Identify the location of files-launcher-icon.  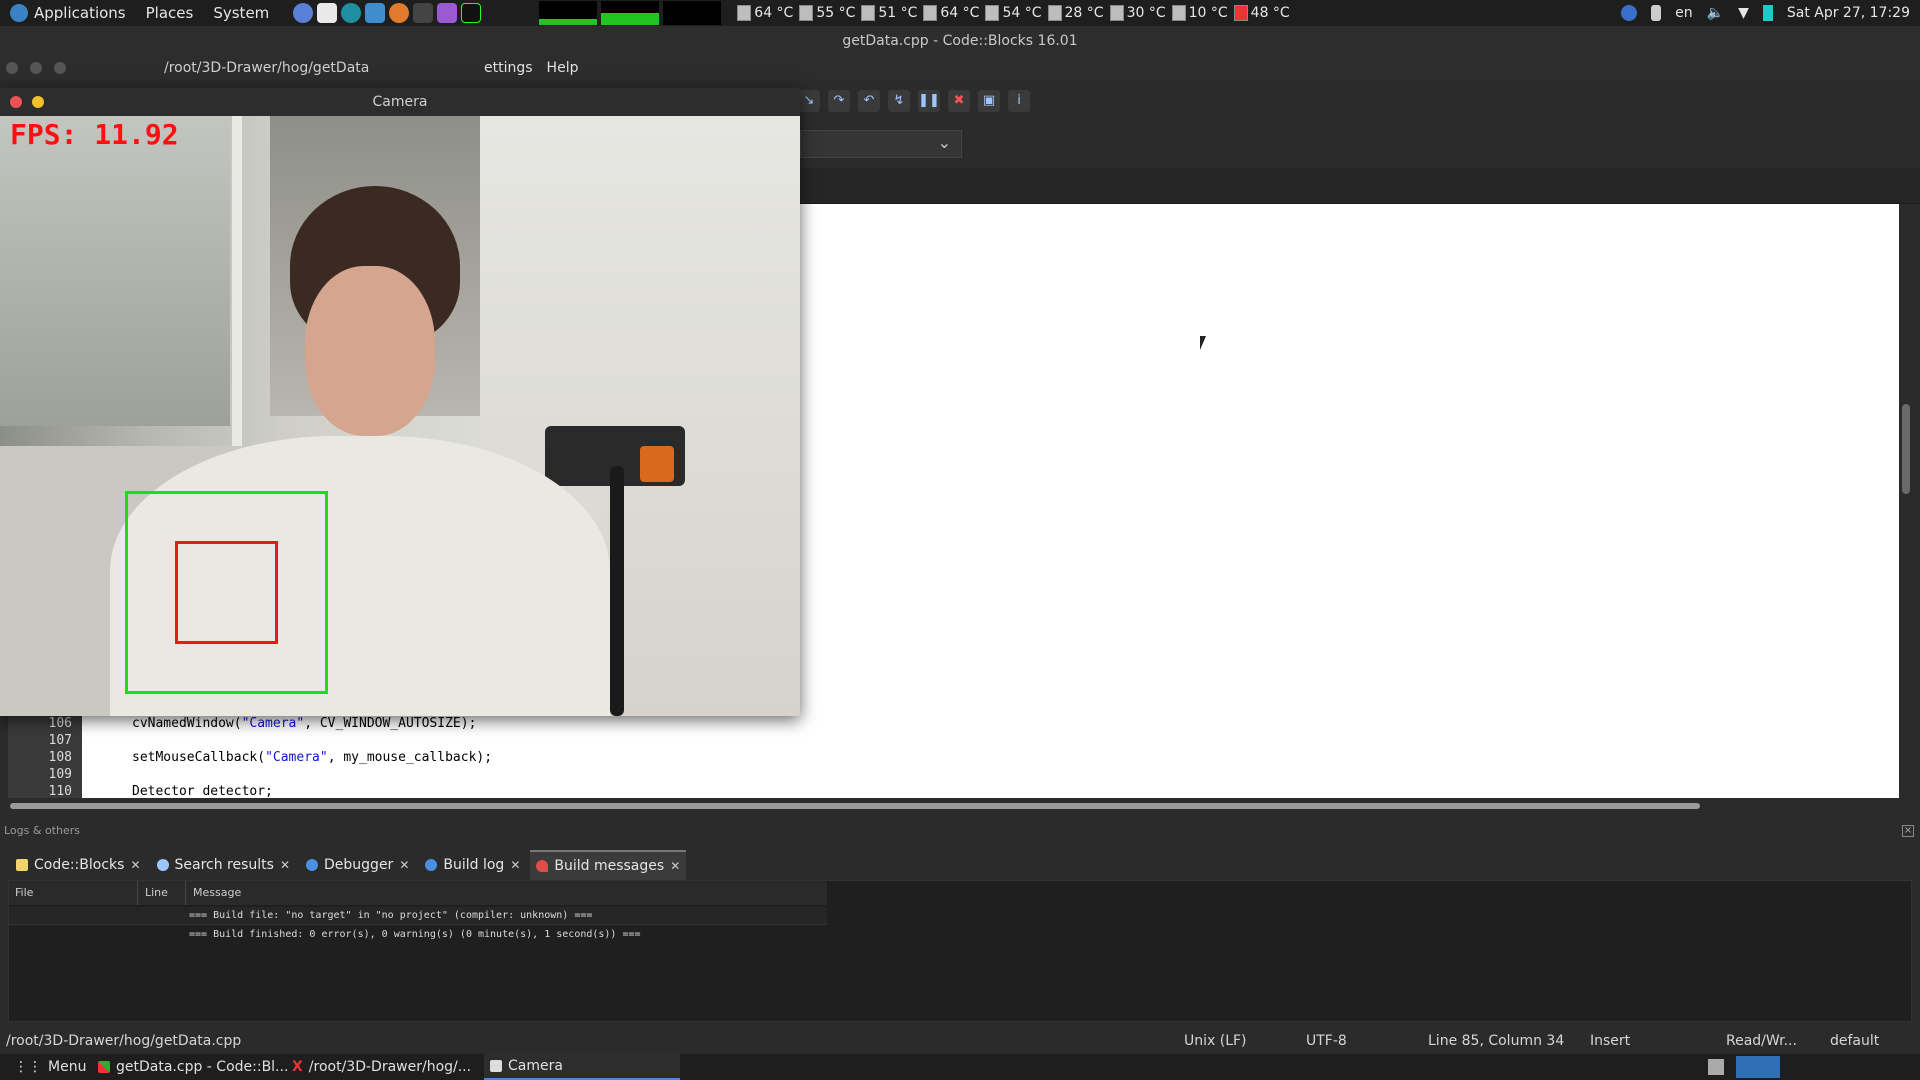
(375, 13).